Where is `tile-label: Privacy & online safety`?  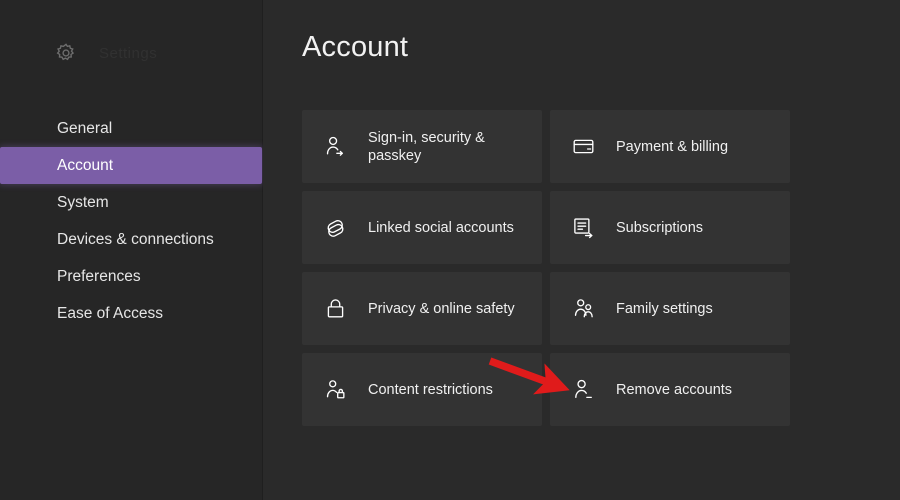
tile-label: Privacy & online safety is located at coordinates (441, 308).